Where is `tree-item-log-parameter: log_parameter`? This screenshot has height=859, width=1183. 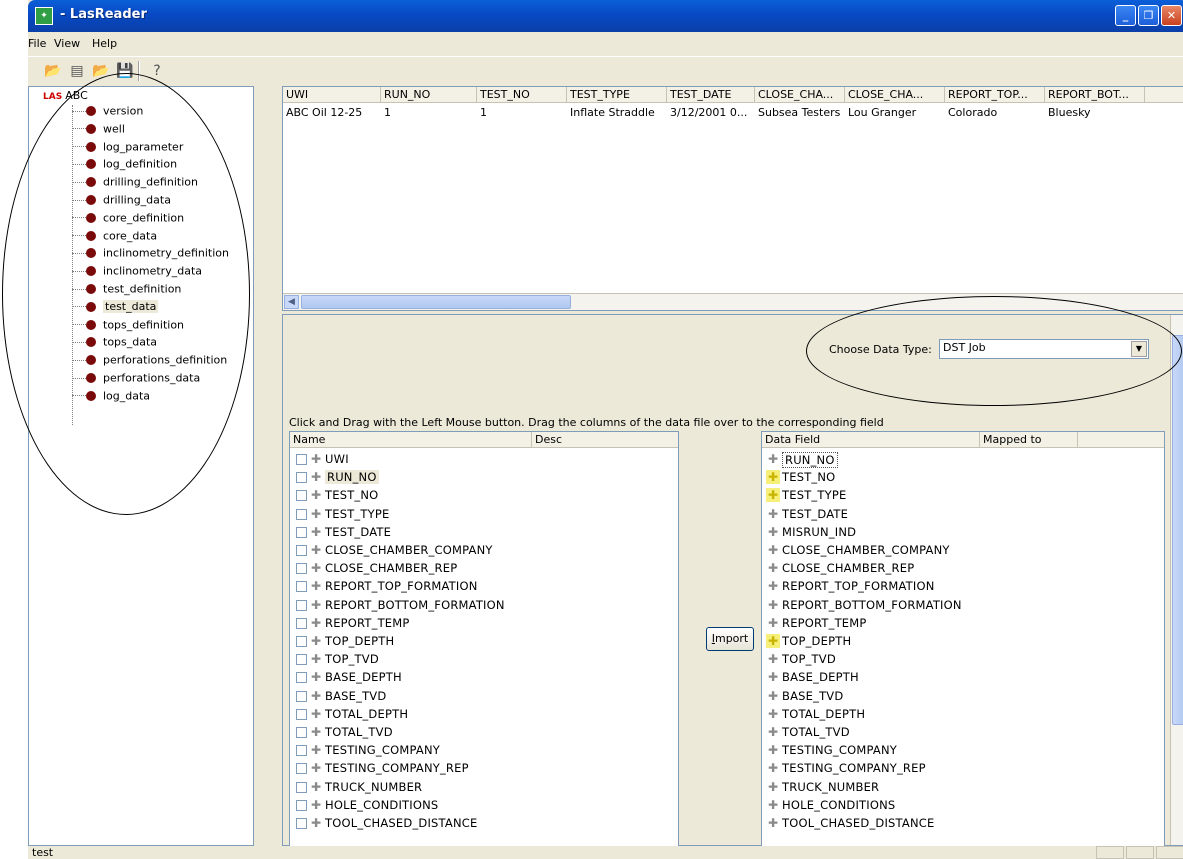 tree-item-log-parameter: log_parameter is located at coordinates (127, 148).